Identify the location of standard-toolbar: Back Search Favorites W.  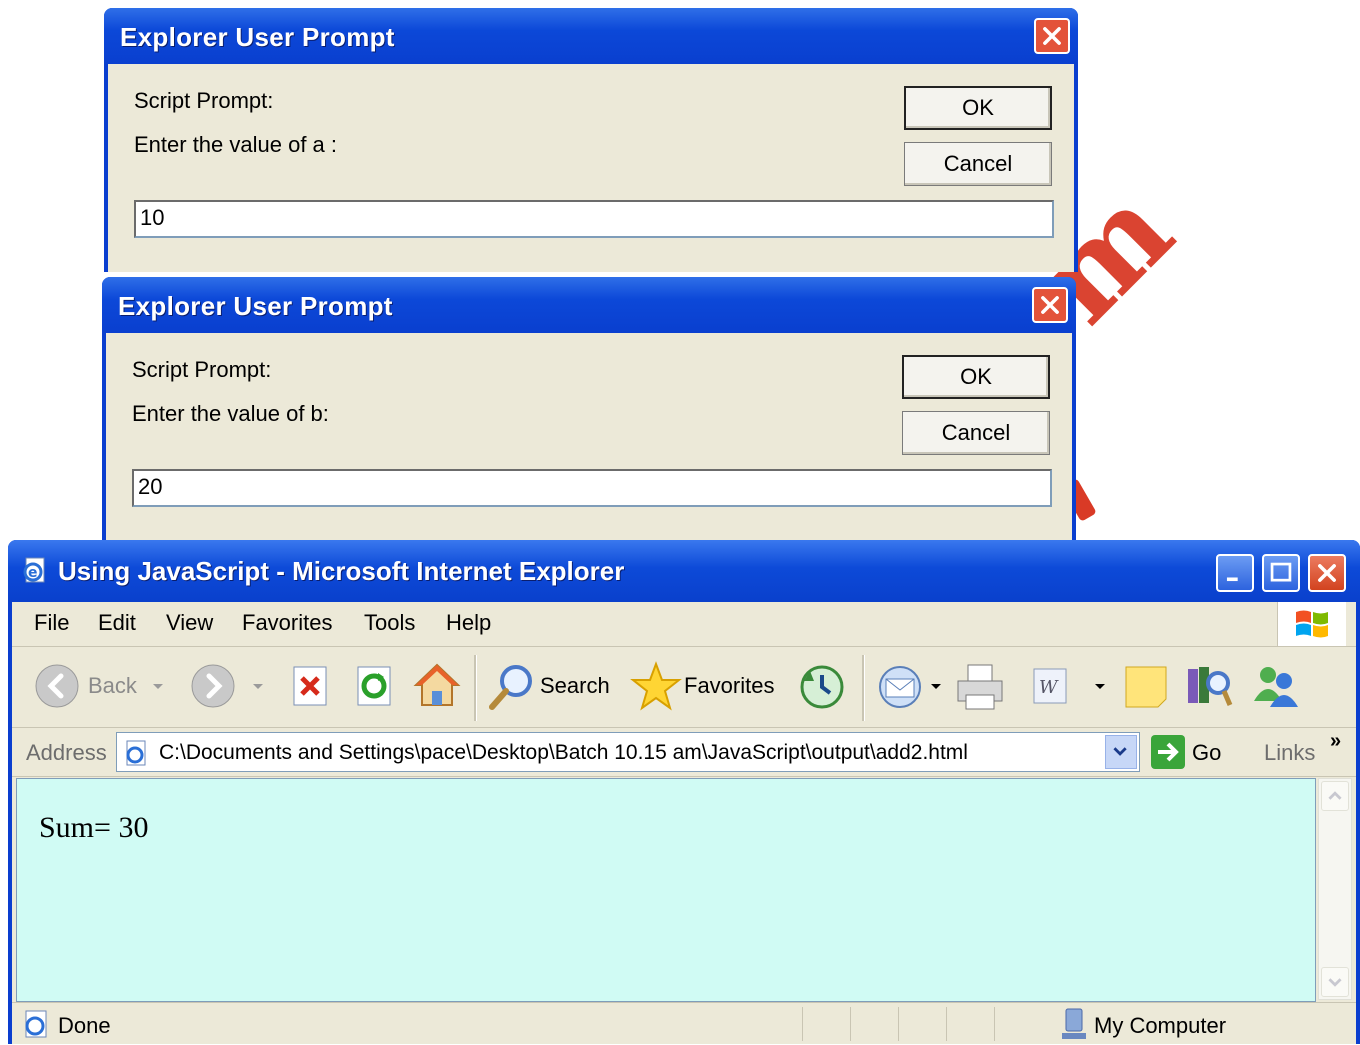
(684, 687).